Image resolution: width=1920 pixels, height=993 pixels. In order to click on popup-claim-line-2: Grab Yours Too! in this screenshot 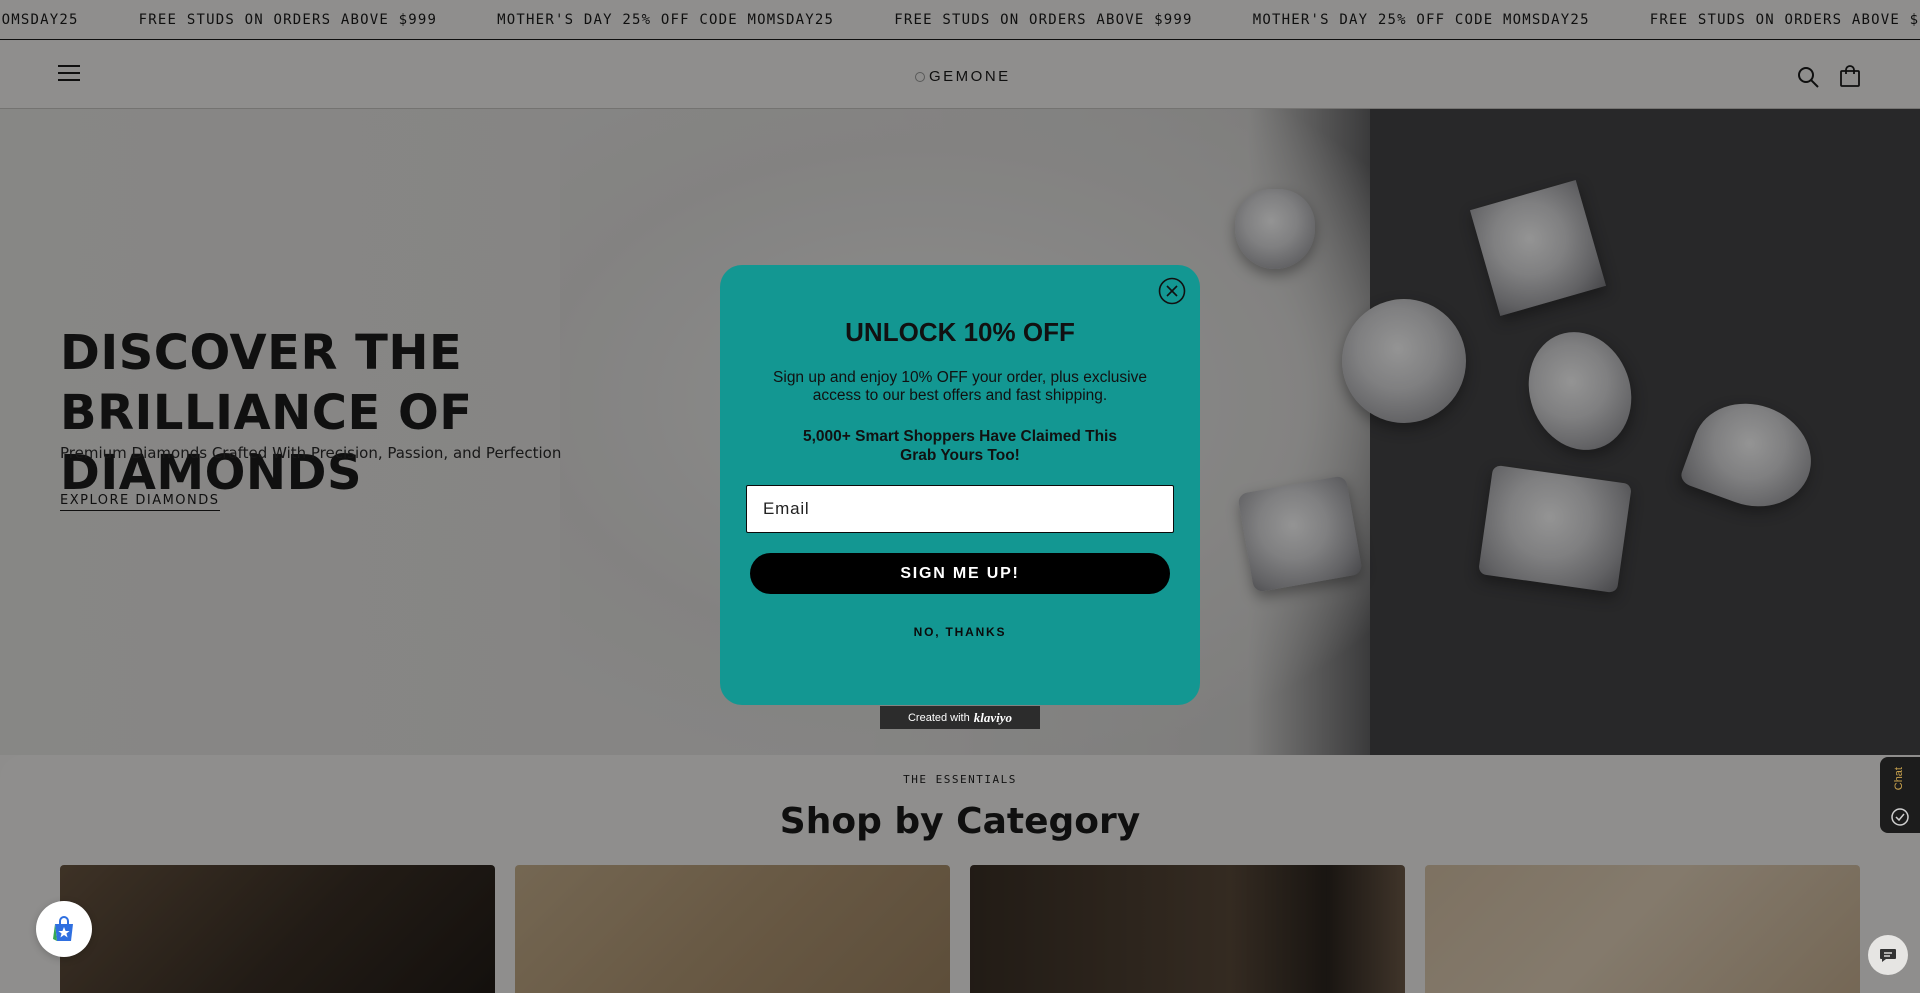, I will do `click(960, 455)`.